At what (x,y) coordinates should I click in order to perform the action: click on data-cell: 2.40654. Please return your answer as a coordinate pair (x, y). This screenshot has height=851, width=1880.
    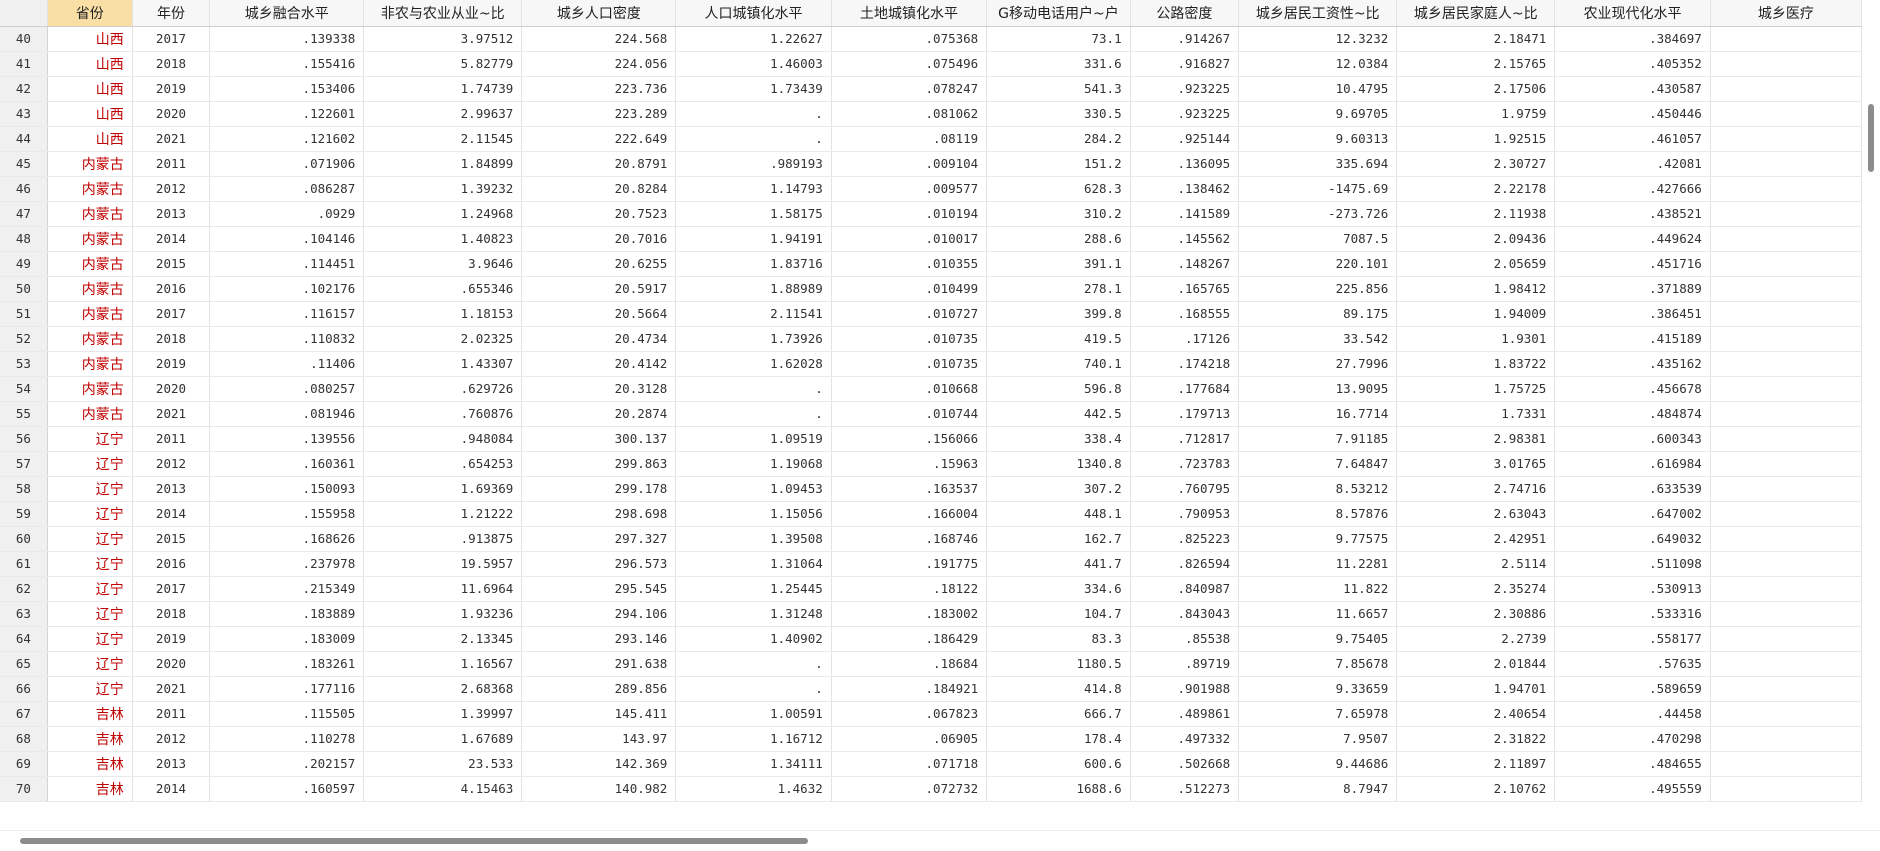
    Looking at the image, I should click on (1476, 714).